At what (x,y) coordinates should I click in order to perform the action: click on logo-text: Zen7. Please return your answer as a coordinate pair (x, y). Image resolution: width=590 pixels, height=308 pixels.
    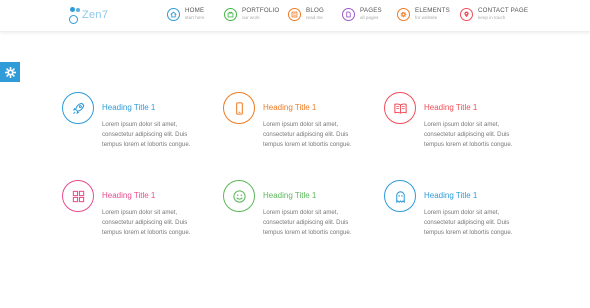
    Looking at the image, I should click on (95, 15).